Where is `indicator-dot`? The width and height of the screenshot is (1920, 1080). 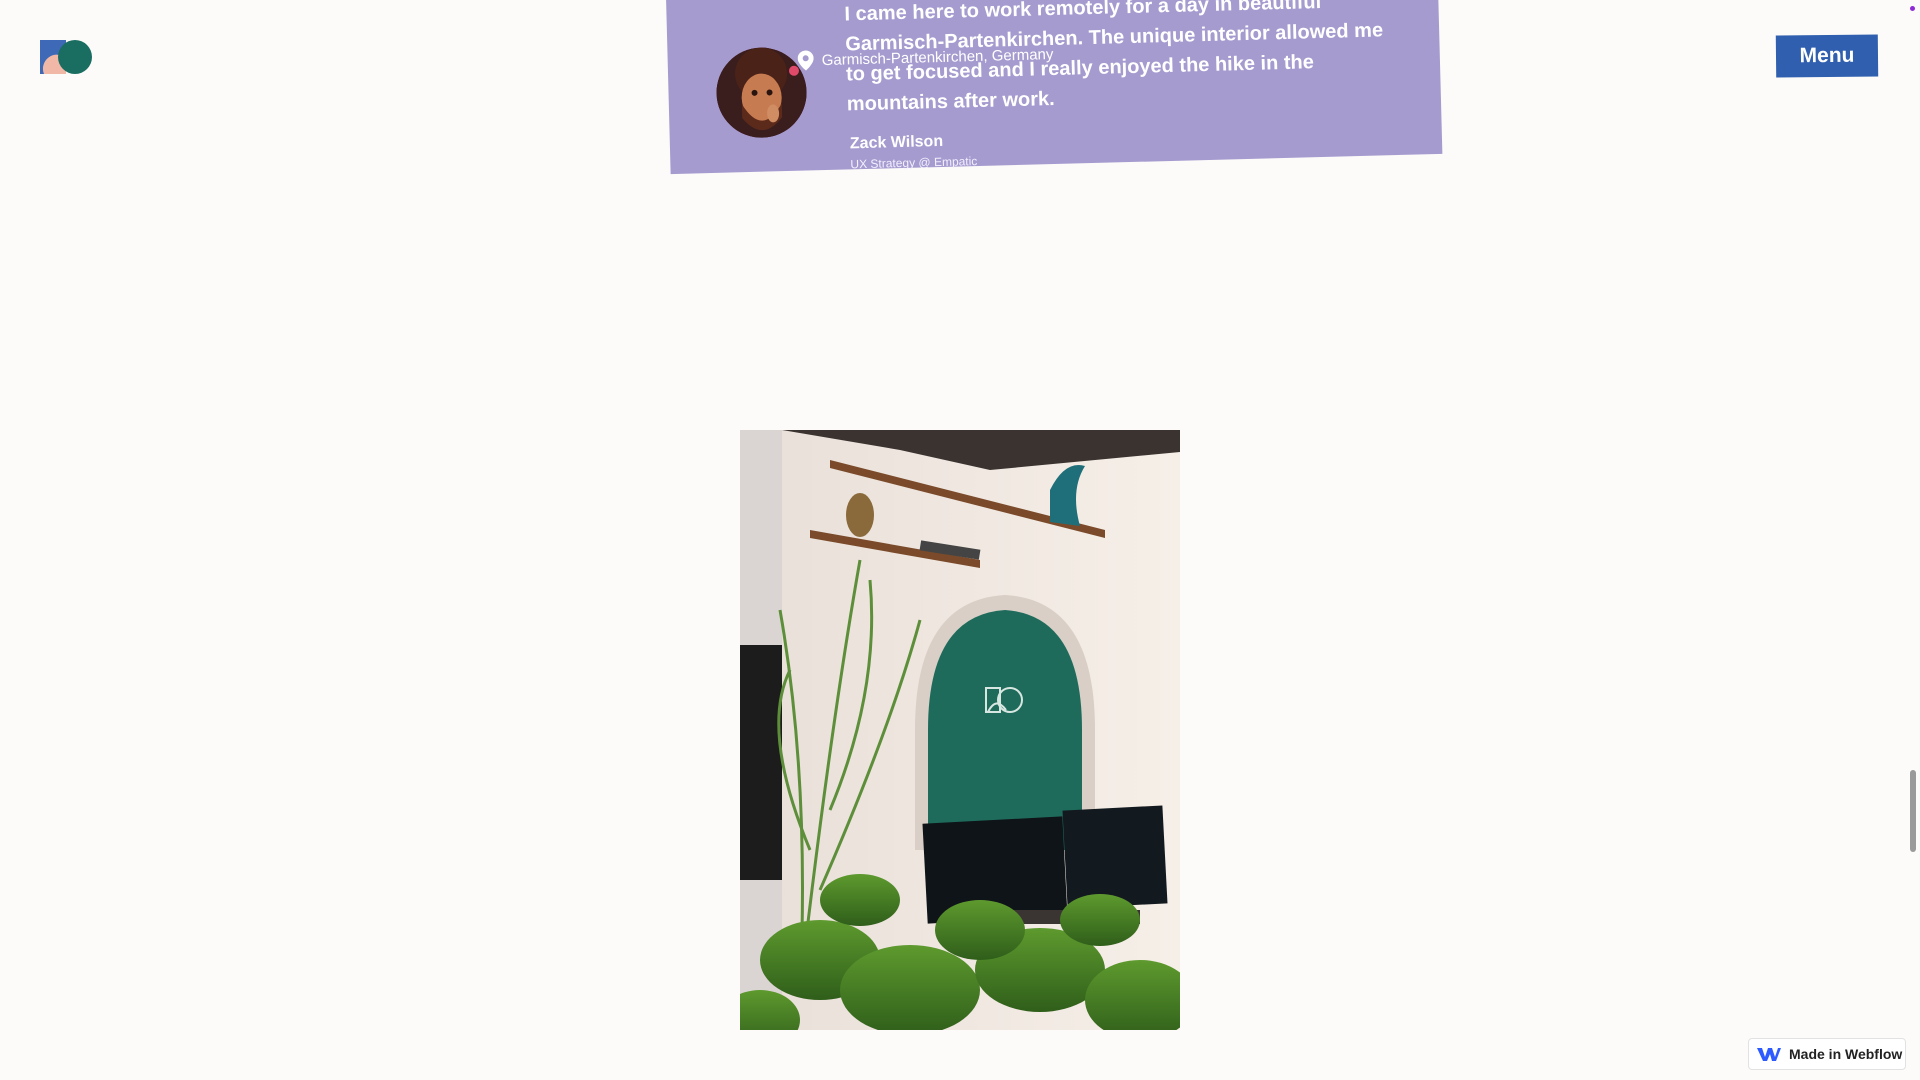
indicator-dot is located at coordinates (1912, 8).